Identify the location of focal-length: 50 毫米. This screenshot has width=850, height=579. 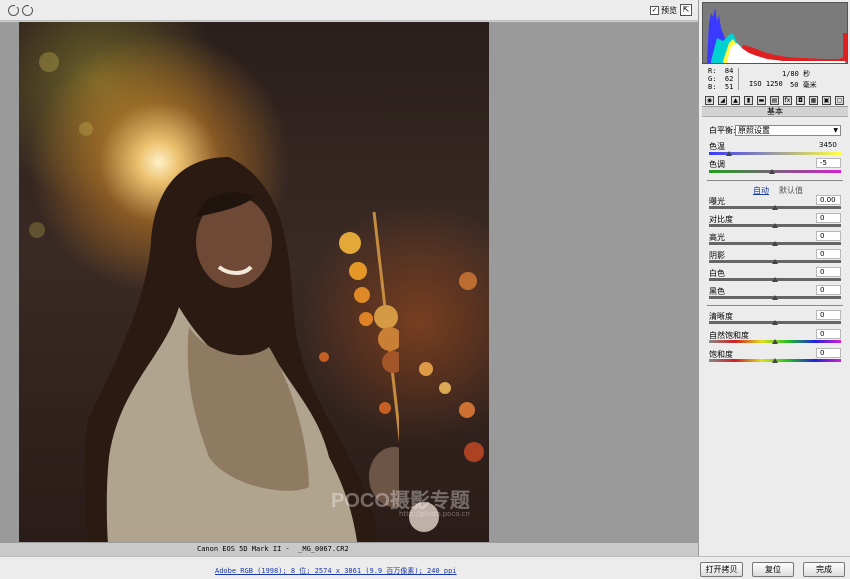
(803, 85).